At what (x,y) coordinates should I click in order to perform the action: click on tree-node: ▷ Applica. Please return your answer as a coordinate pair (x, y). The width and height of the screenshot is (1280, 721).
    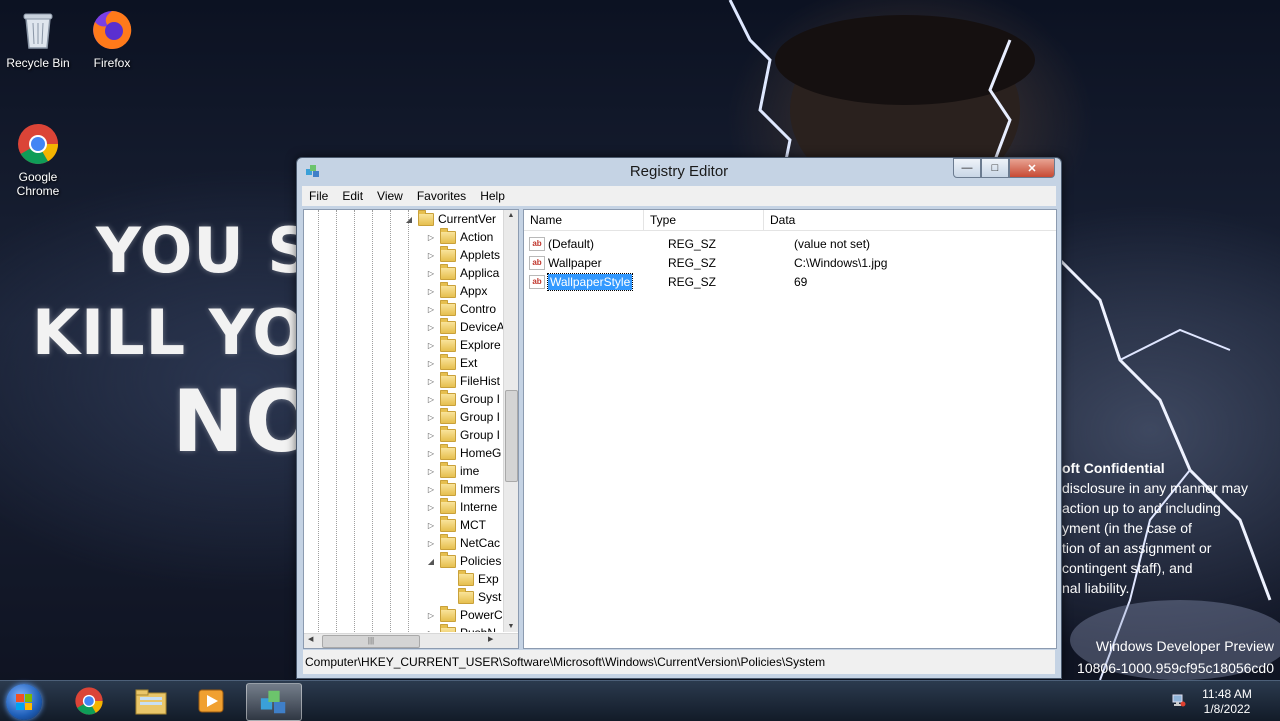
    Looking at the image, I should click on (463, 272).